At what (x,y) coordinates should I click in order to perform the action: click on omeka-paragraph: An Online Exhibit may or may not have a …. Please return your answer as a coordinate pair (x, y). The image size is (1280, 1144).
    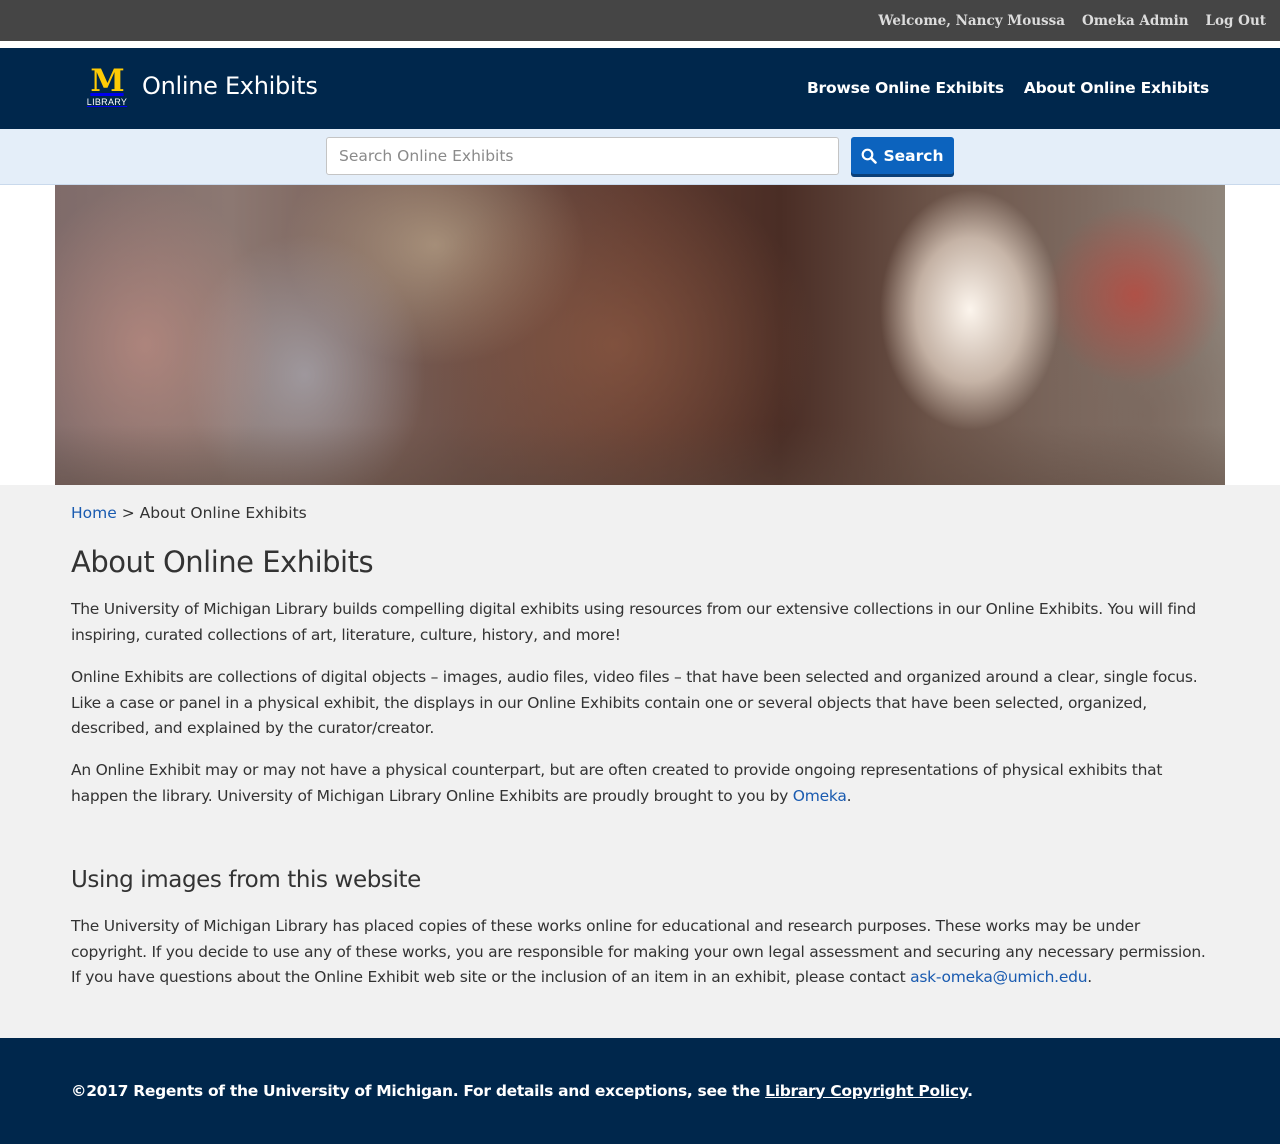
    Looking at the image, I should click on (641, 783).